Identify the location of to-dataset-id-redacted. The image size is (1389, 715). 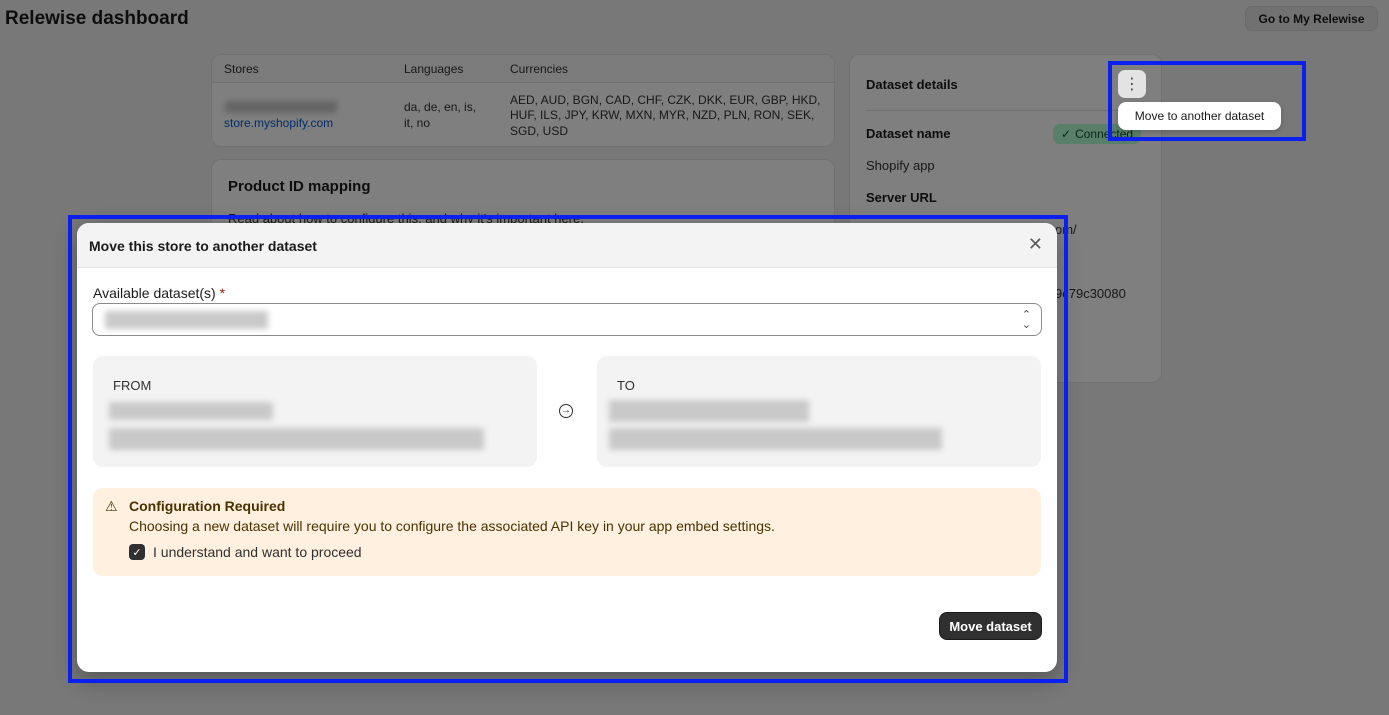
(775, 439).